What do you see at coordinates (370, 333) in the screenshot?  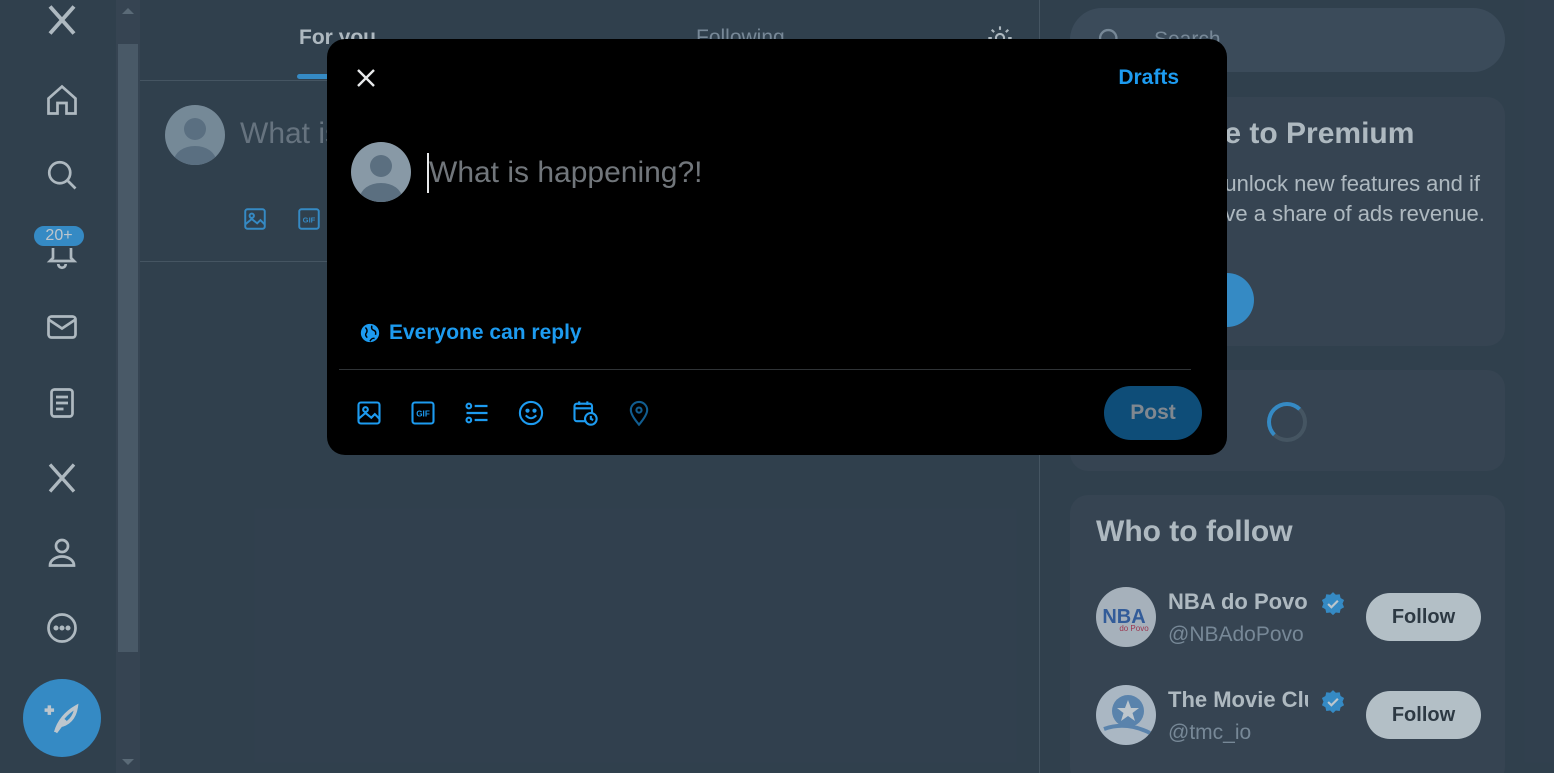 I see `globe-icon` at bounding box center [370, 333].